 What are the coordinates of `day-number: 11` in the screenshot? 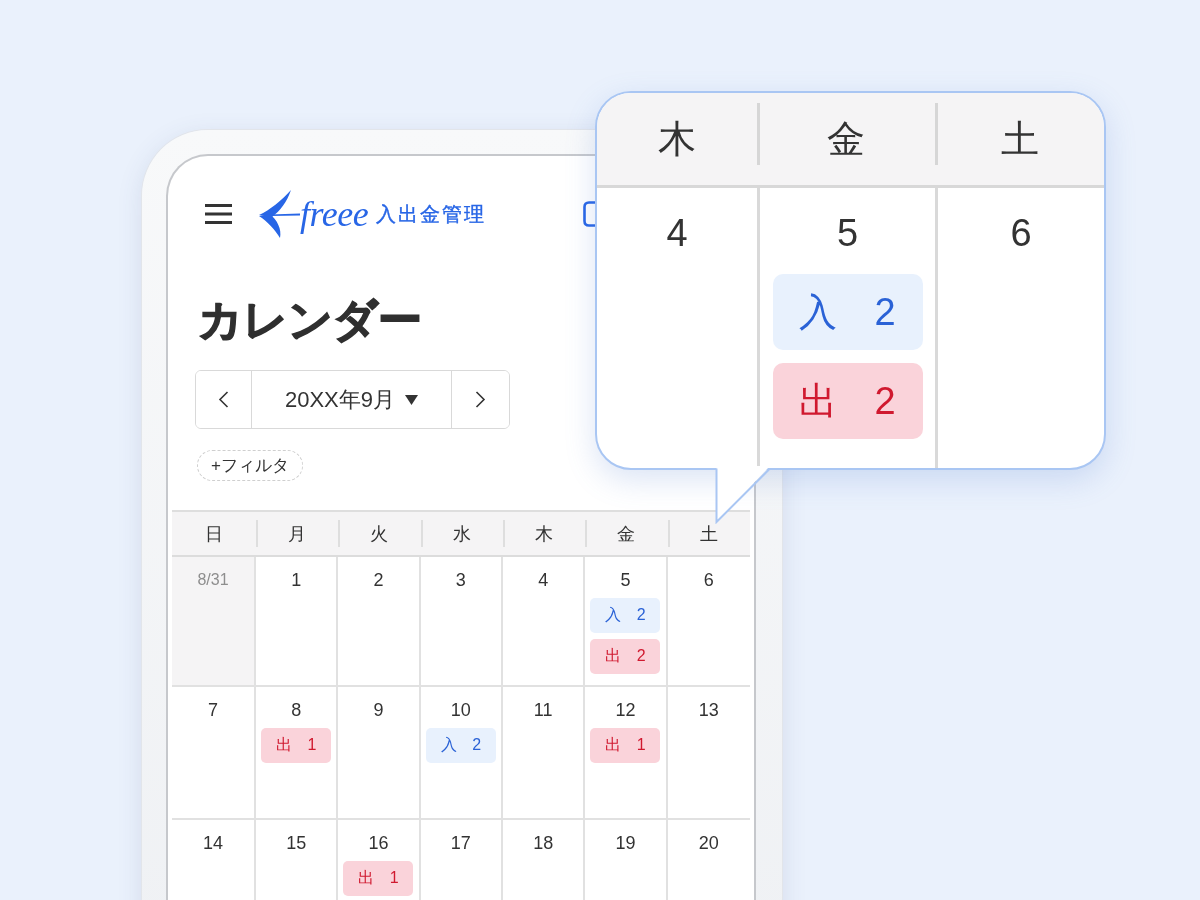 It's located at (543, 710).